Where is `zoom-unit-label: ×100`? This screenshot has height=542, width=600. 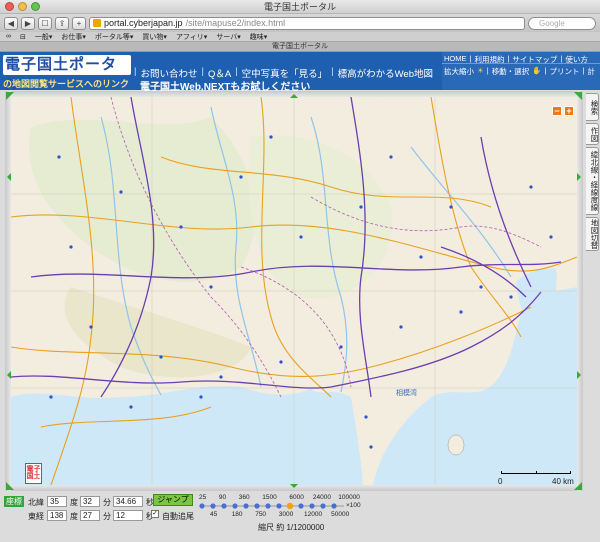
zoom-unit-label: ×100 is located at coordinates (353, 505).